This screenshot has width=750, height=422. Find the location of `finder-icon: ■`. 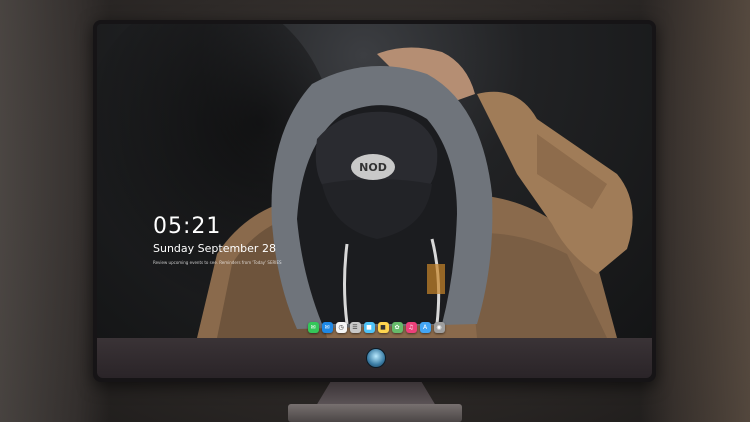

finder-icon: ■ is located at coordinates (369, 327).